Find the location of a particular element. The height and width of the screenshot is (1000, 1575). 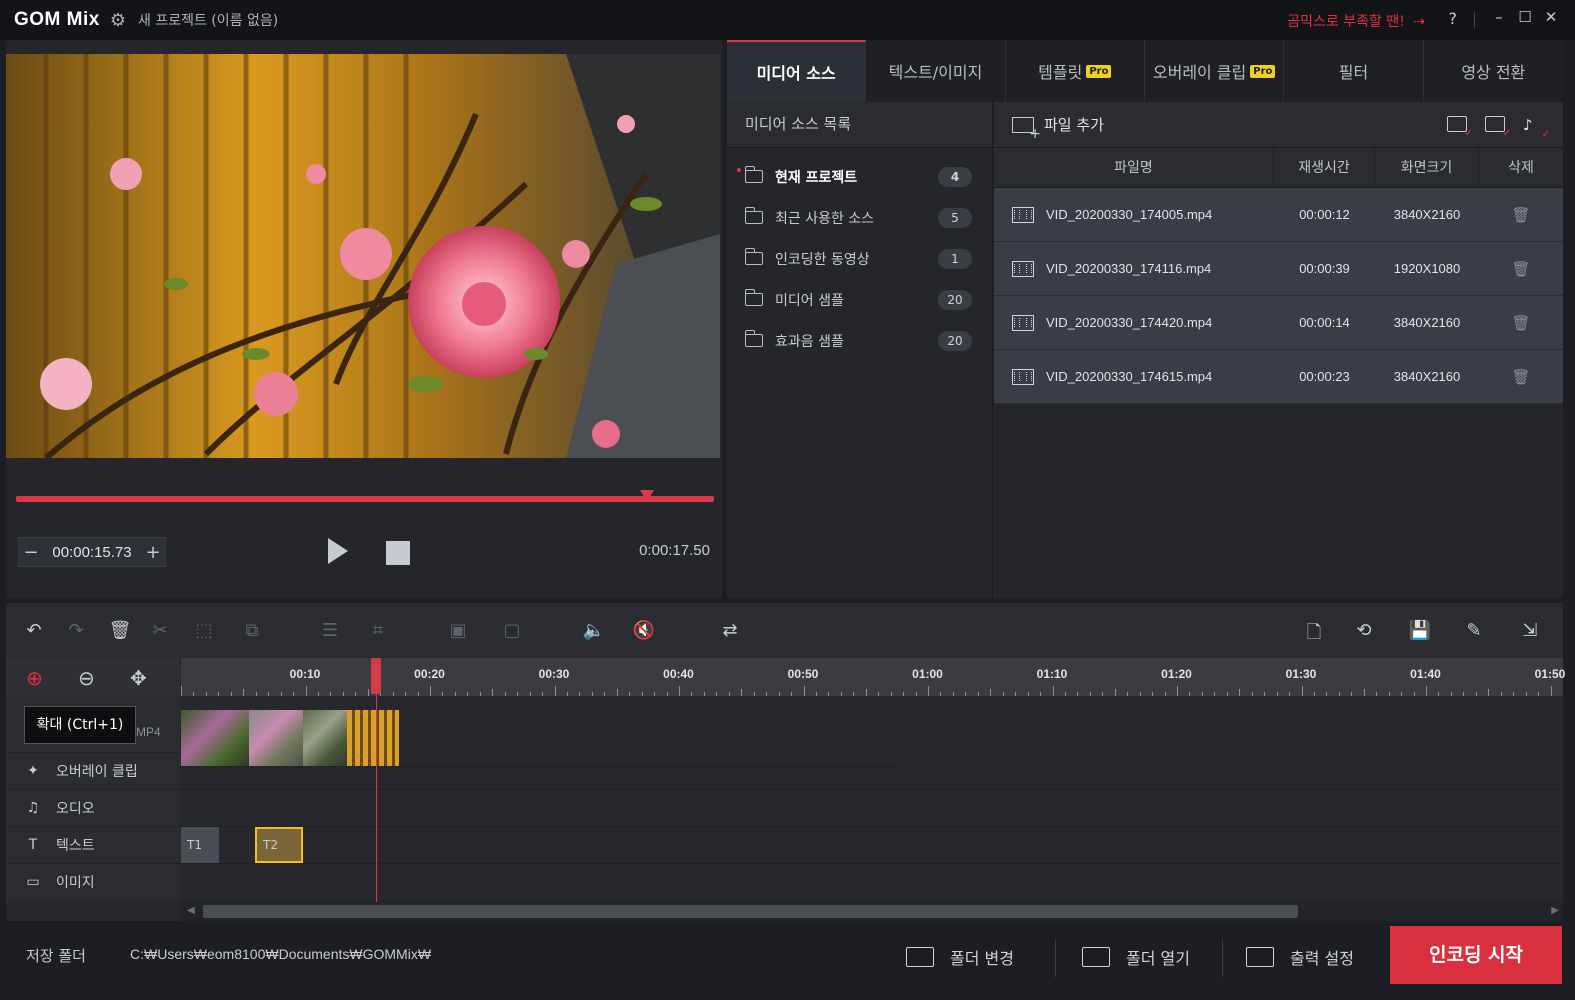

new-project-icon: 🗋 is located at coordinates (1314, 631).